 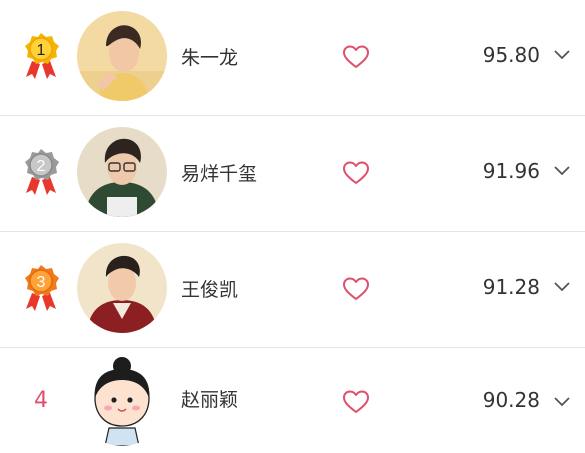 I want to click on rank-number-1: 1, so click(x=41, y=50).